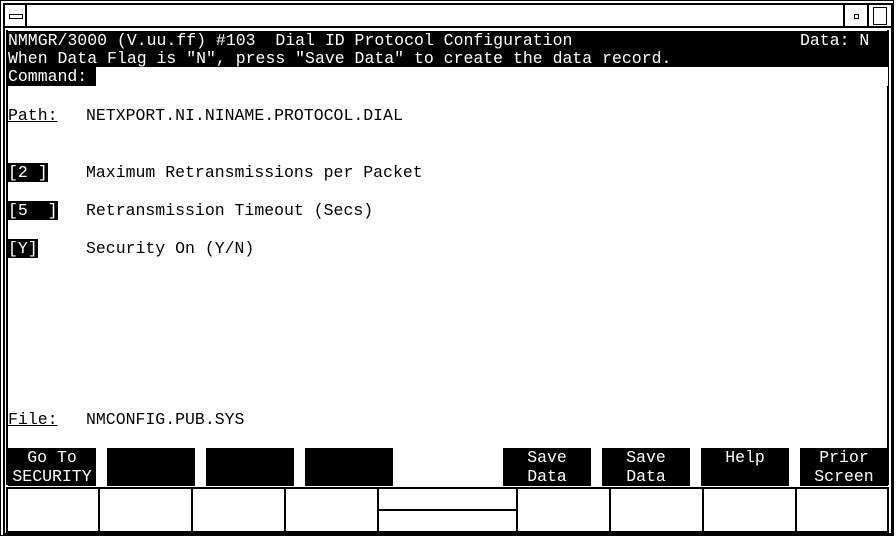  I want to click on max-retransmissions-field: [2 ], so click(28, 172).